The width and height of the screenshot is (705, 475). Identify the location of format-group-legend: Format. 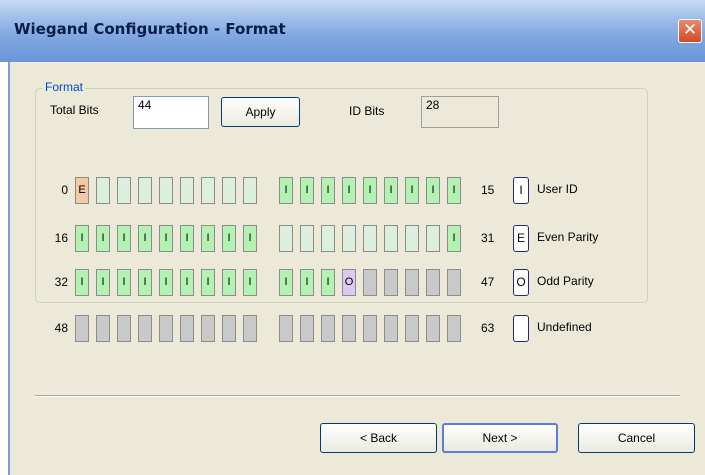
(64, 87).